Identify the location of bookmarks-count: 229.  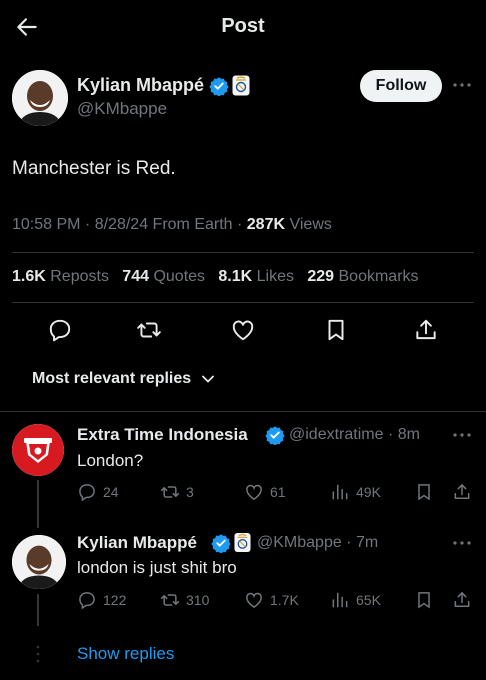
(321, 276).